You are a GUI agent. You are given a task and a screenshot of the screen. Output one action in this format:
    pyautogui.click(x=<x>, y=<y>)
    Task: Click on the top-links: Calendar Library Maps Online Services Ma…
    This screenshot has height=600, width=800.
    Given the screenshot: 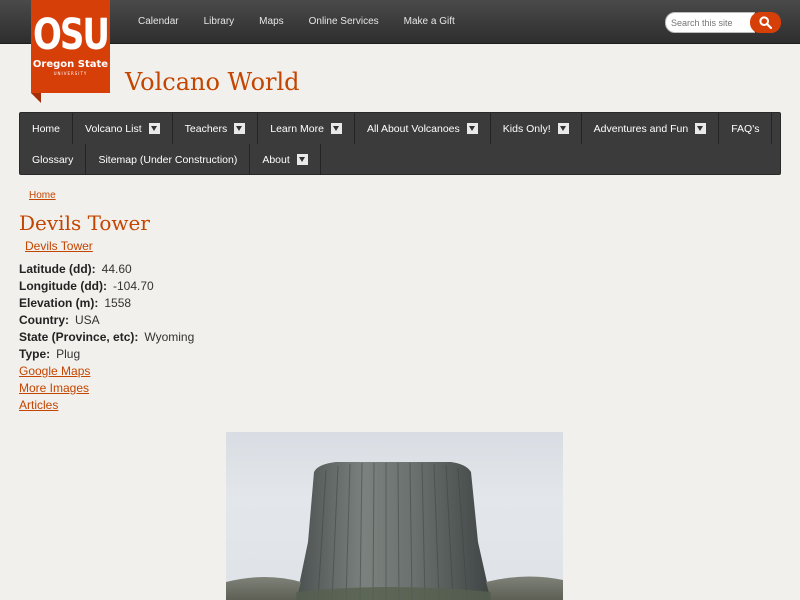 What is the action you would take?
    pyautogui.click(x=309, y=21)
    